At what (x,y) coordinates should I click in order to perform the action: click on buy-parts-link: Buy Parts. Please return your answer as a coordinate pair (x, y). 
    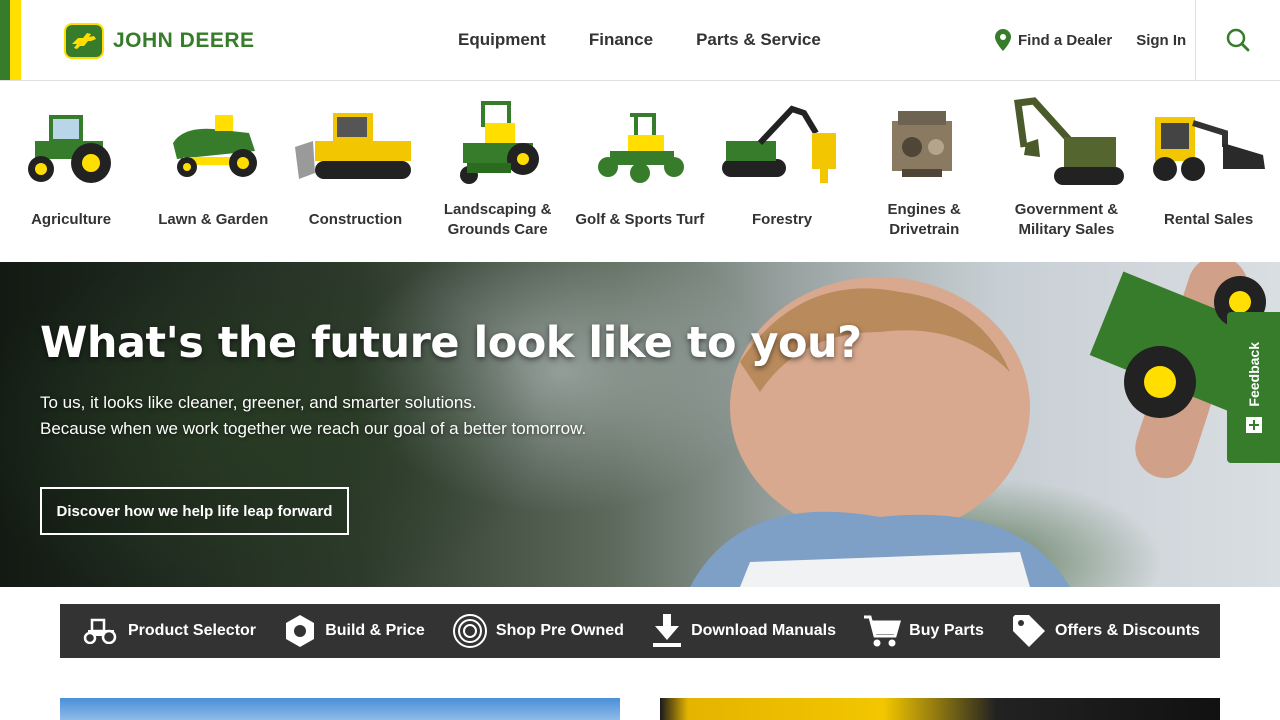
    Looking at the image, I should click on (923, 631).